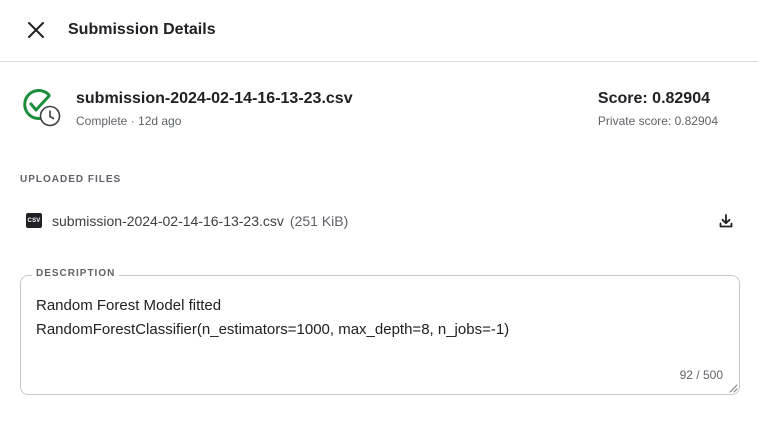 This screenshot has height=428, width=758. Describe the element at coordinates (42, 108) in the screenshot. I see `check-circle-clock-icon` at that location.